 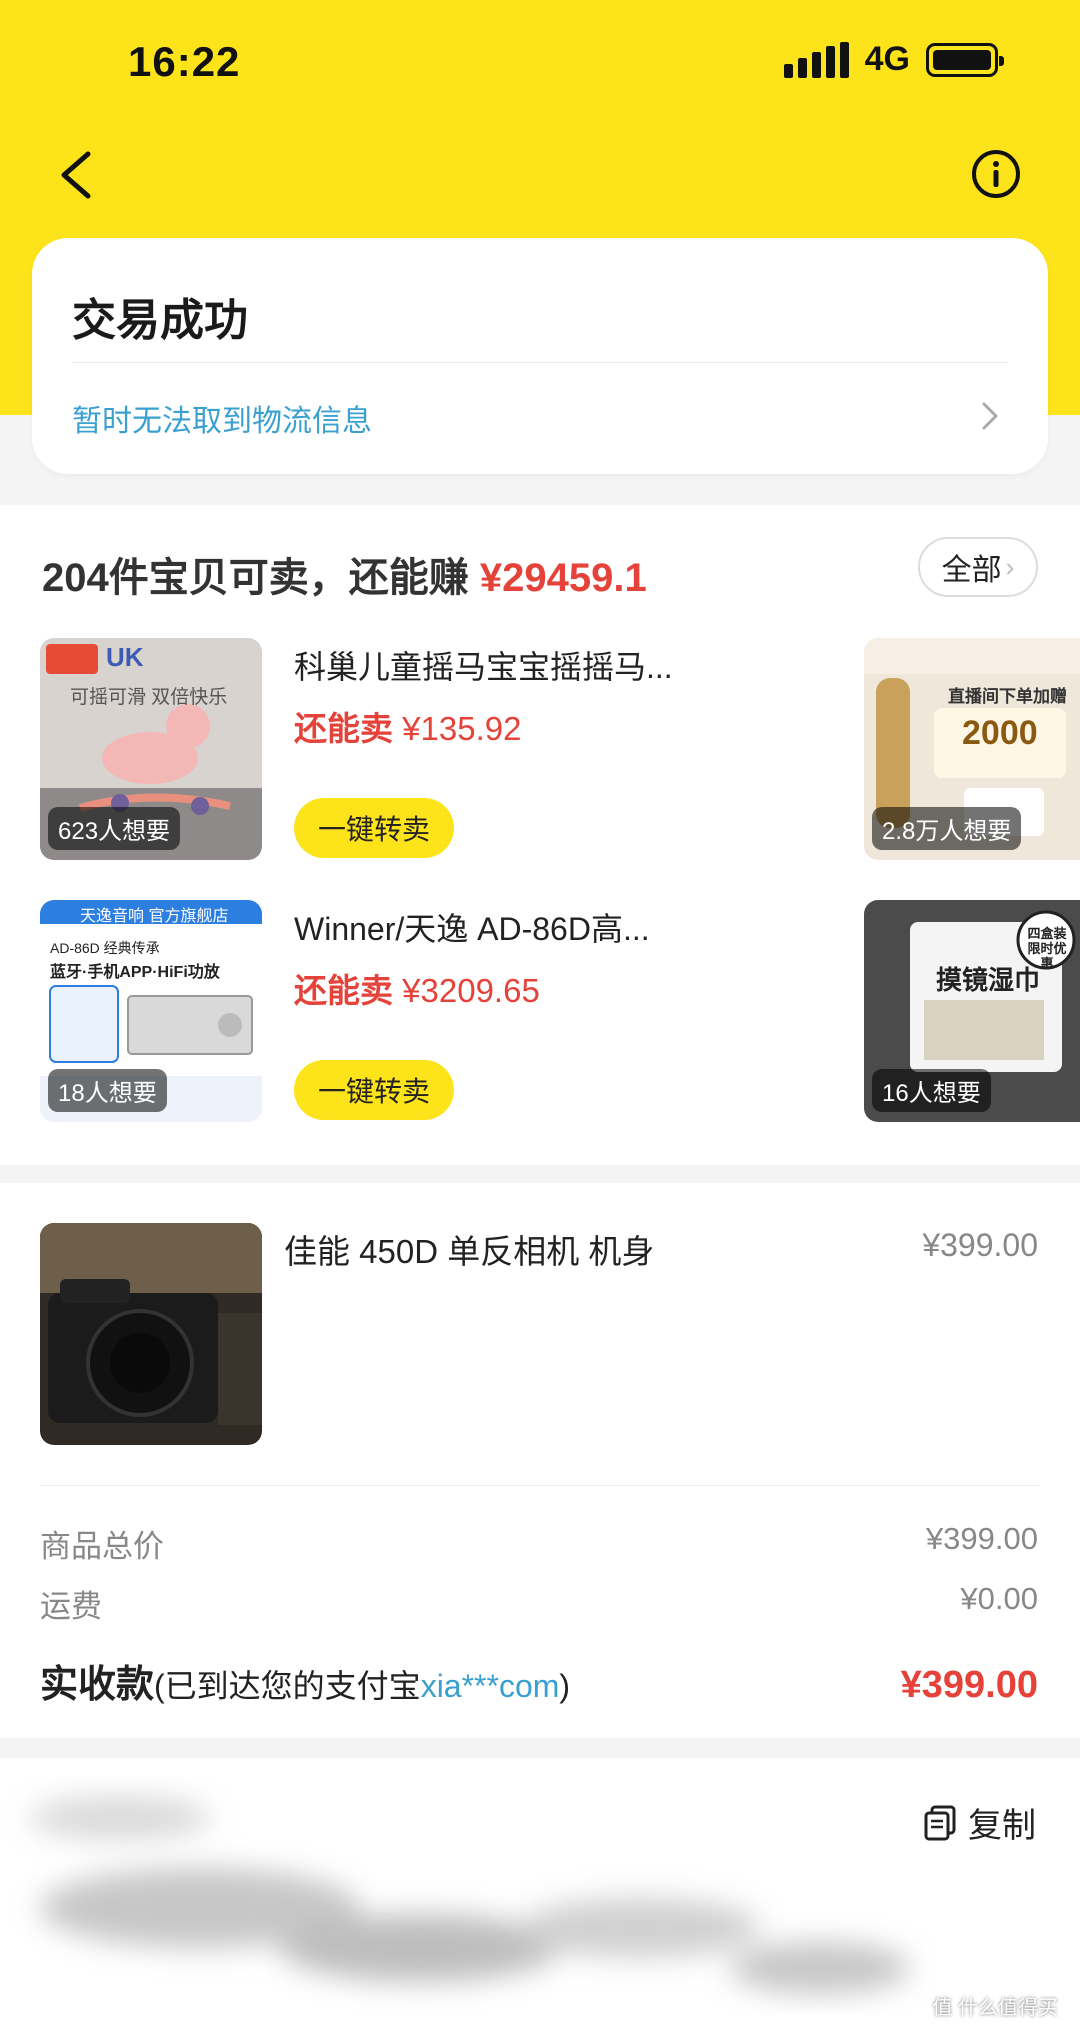 I want to click on price-value: ¥135.92, so click(x=462, y=728).